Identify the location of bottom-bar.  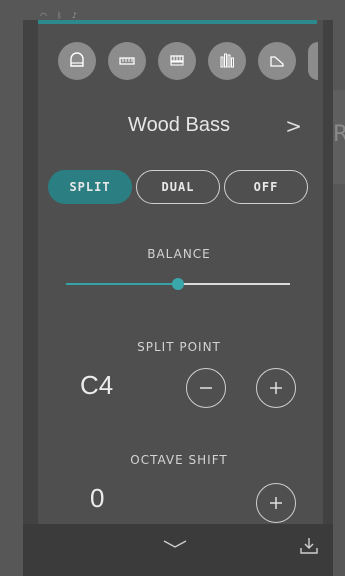
(178, 550).